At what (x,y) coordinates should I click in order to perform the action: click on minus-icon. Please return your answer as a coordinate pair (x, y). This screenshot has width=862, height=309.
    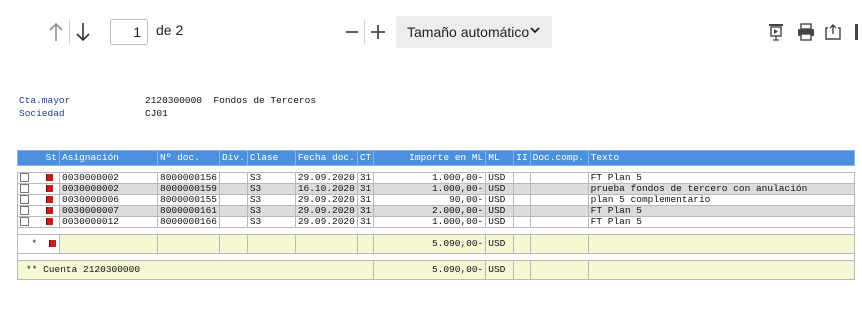
    Looking at the image, I should click on (352, 32).